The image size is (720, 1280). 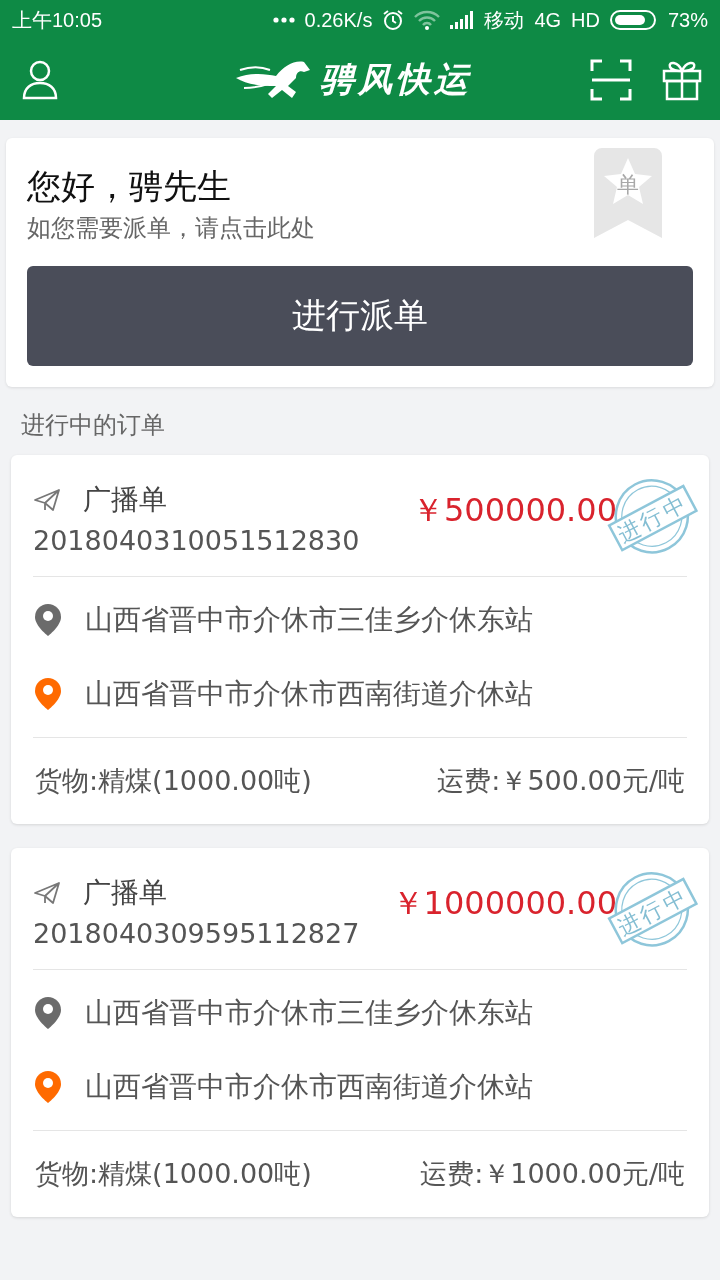 What do you see at coordinates (552, 1174) in the screenshot?
I see `freight-rate: 运费:￥1000.00元/吨` at bounding box center [552, 1174].